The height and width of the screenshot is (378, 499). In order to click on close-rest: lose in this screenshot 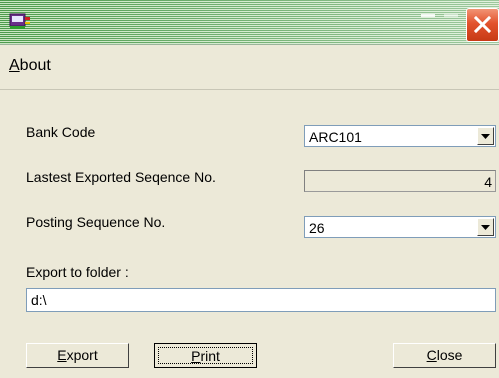, I will do `click(449, 355)`.